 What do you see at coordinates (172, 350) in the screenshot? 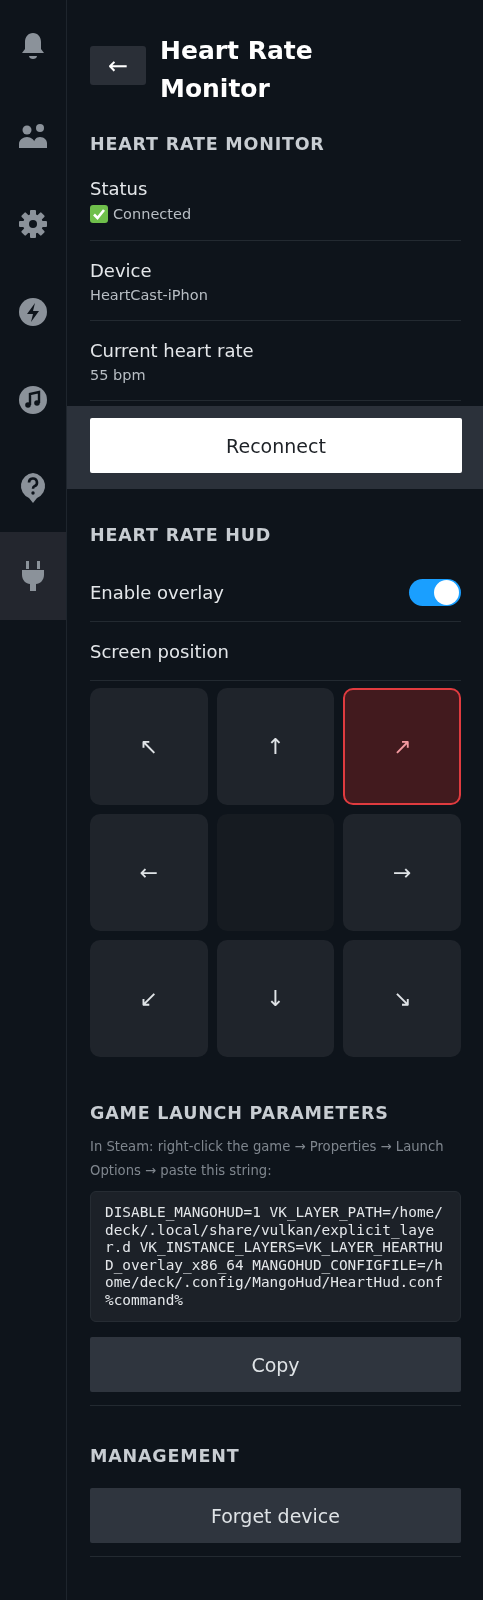
I see `field-label: Current heart rate` at bounding box center [172, 350].